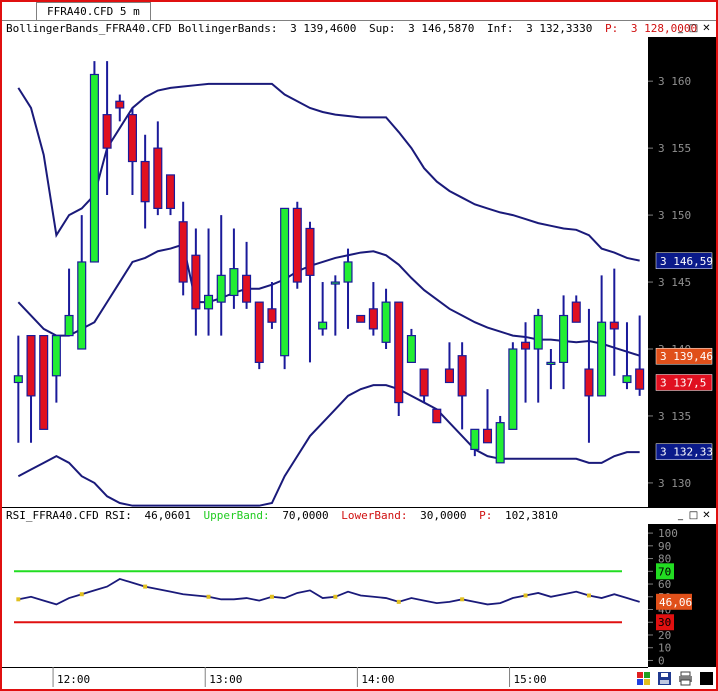 This screenshot has width=718, height=691. What do you see at coordinates (374, 515) in the screenshot?
I see `rsi-lower-label: LowerBand:` at bounding box center [374, 515].